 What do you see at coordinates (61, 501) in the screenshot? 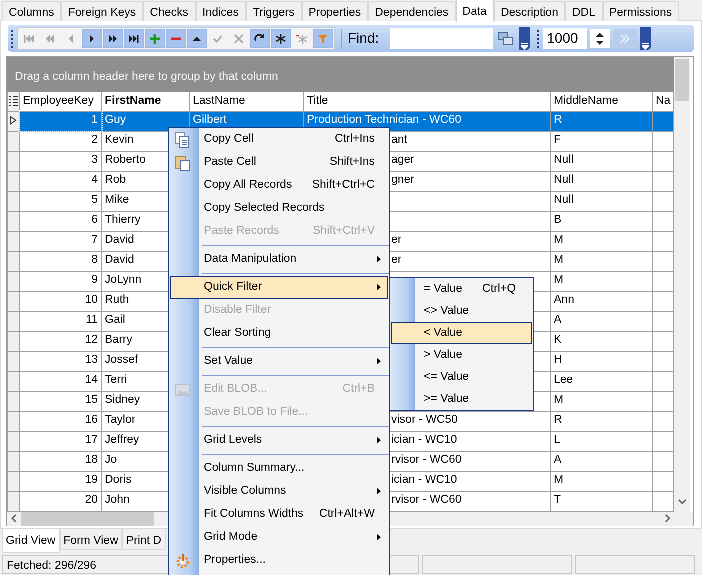
I see `table-cell: 20` at bounding box center [61, 501].